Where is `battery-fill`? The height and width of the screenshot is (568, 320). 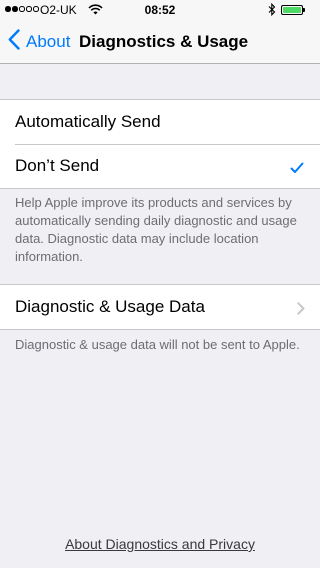
battery-fill is located at coordinates (292, 10).